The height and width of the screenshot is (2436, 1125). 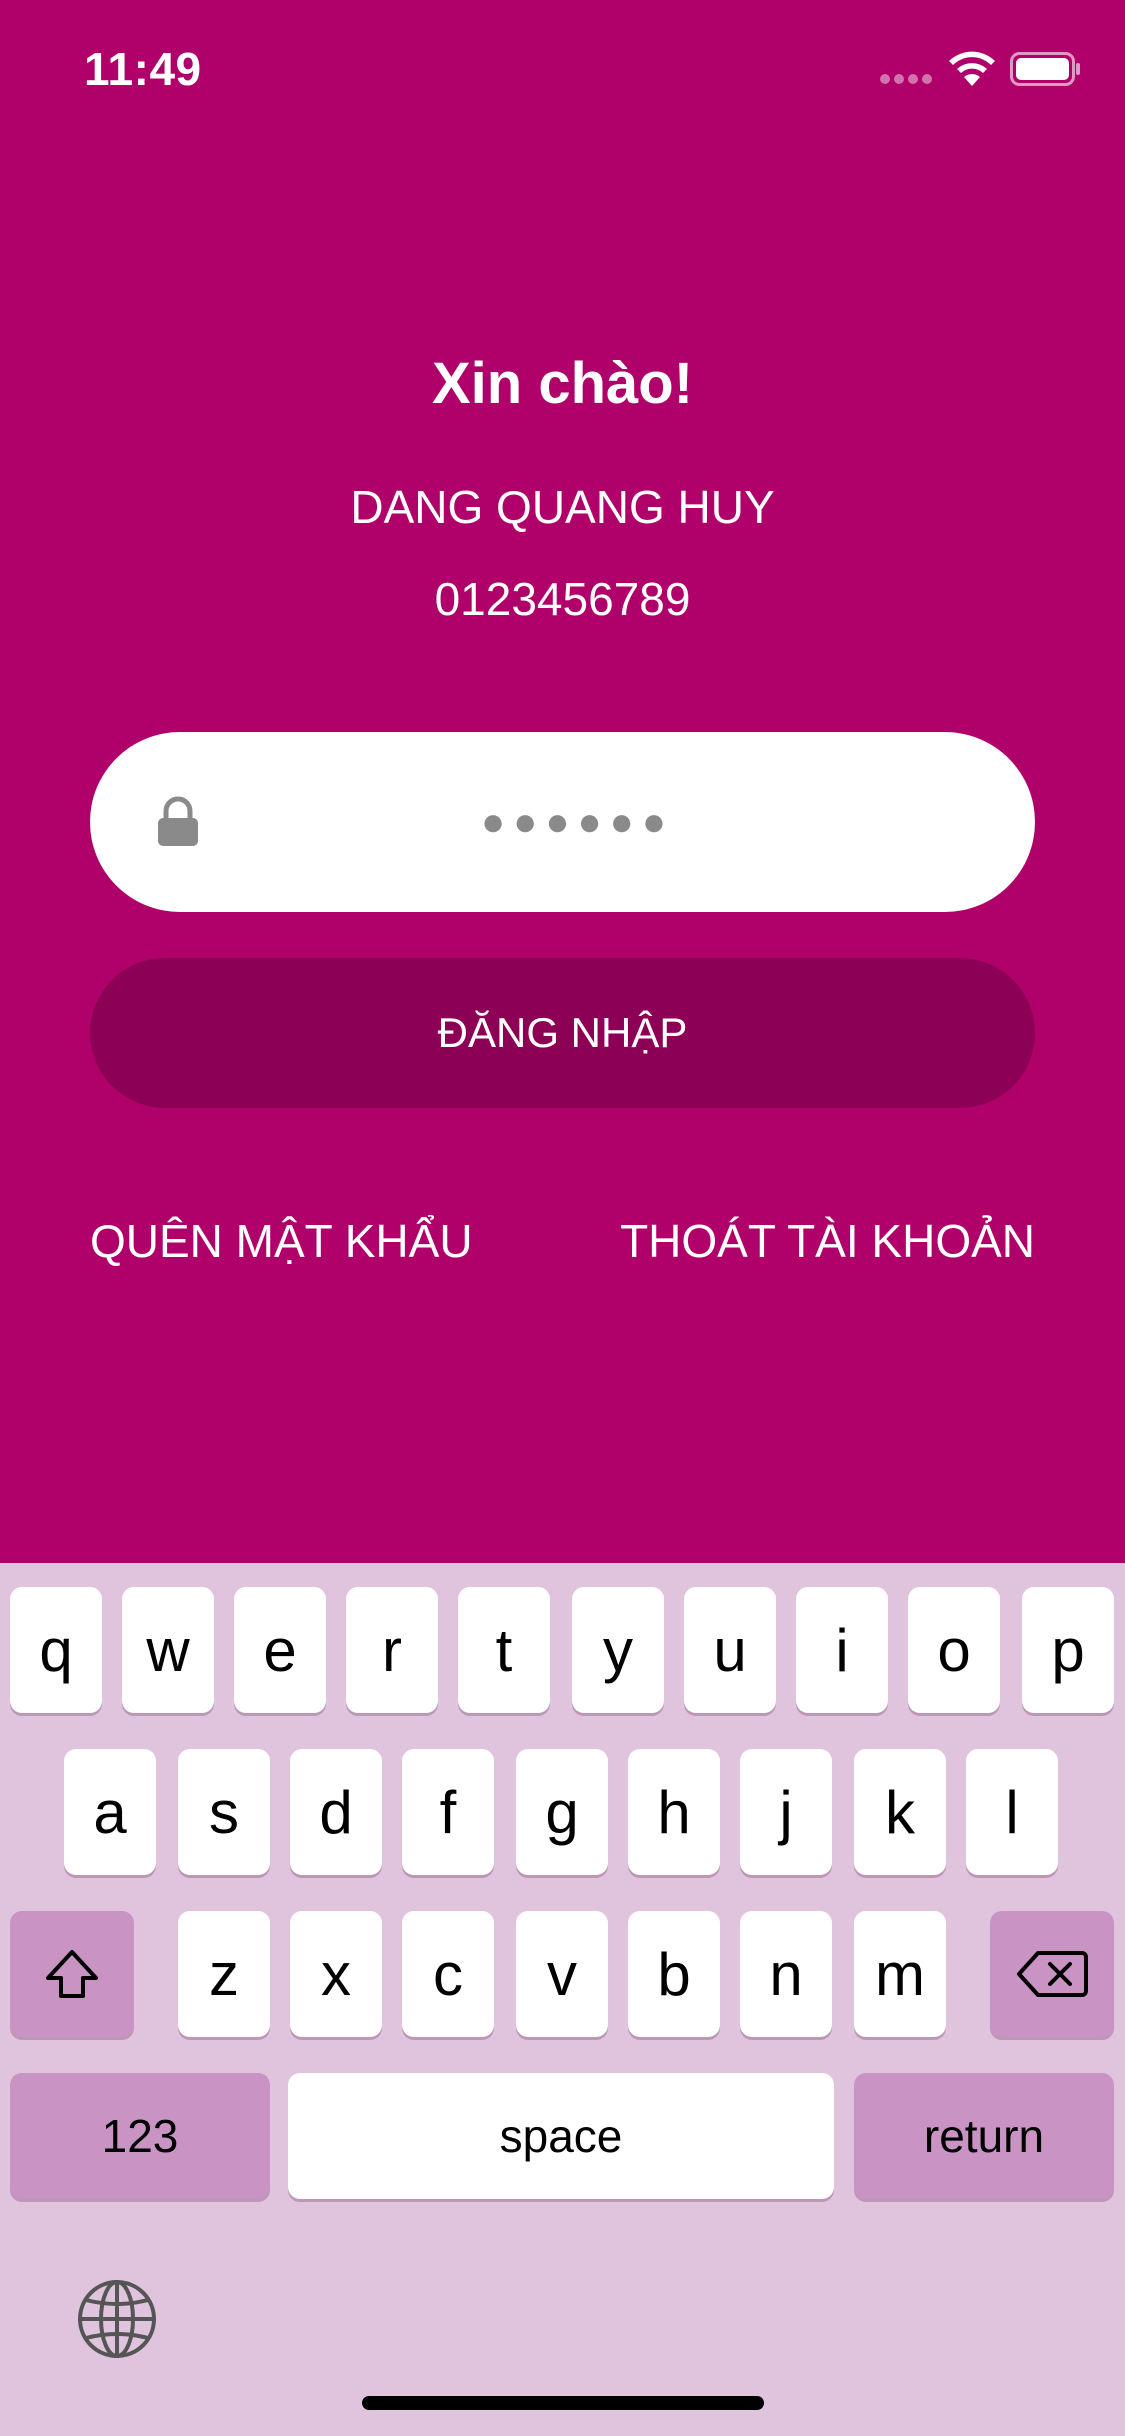 I want to click on home-indicator, so click(x=563, y=2403).